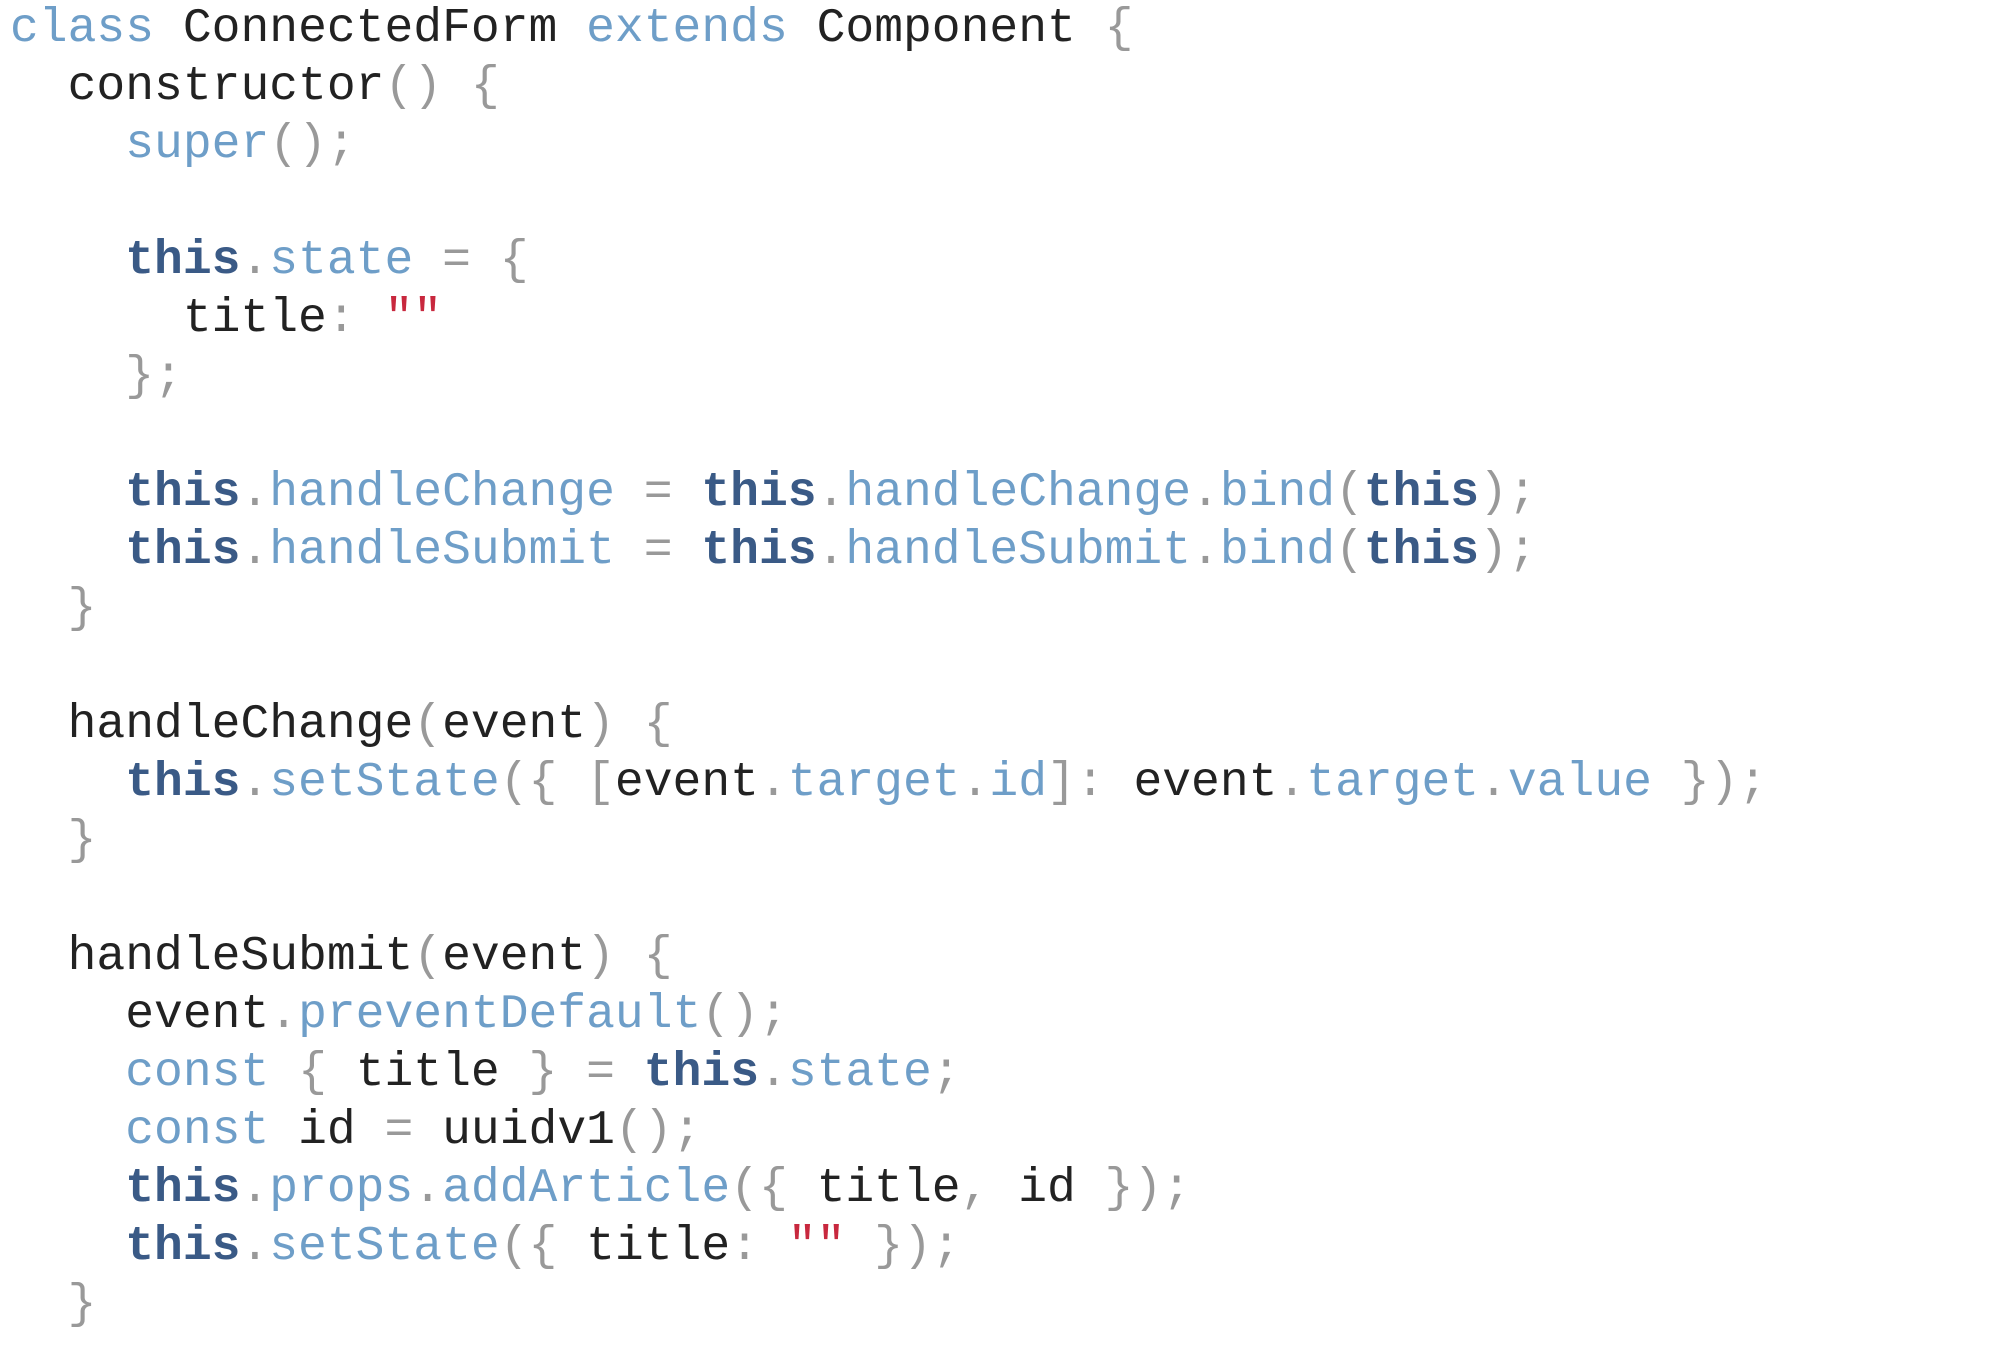 The height and width of the screenshot is (1356, 1994). I want to click on property-token: setState, so click(384, 1247).